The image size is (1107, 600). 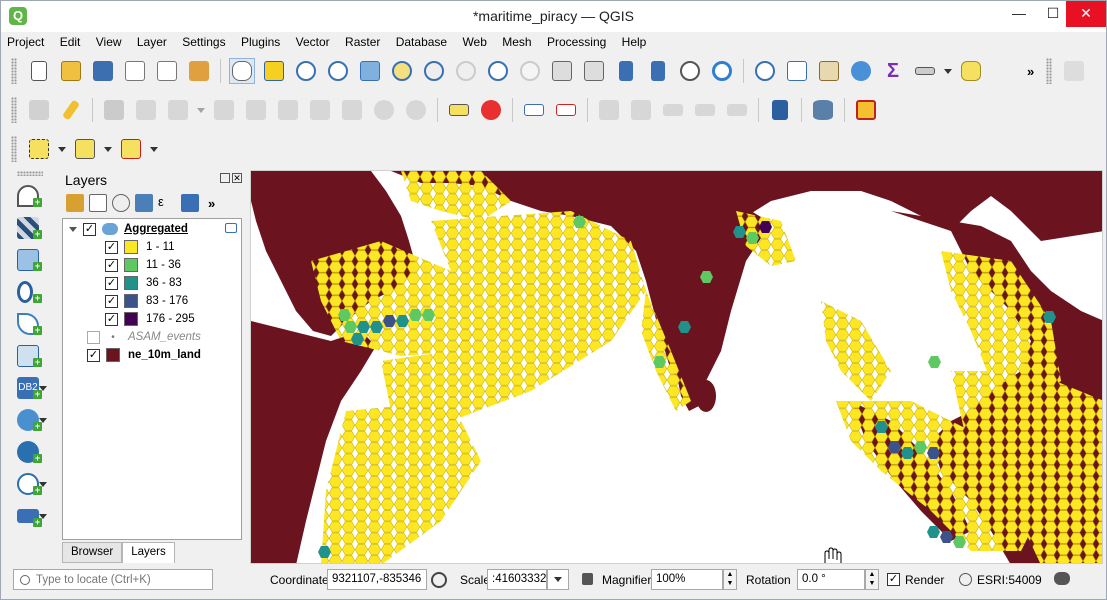 I want to click on render-checkbox: ✓, so click(x=893, y=579).